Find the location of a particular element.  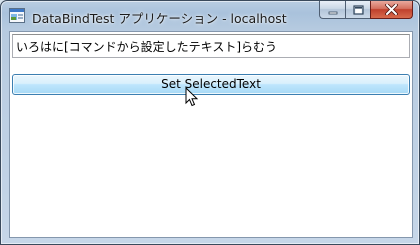

close-button is located at coordinates (391, 10).